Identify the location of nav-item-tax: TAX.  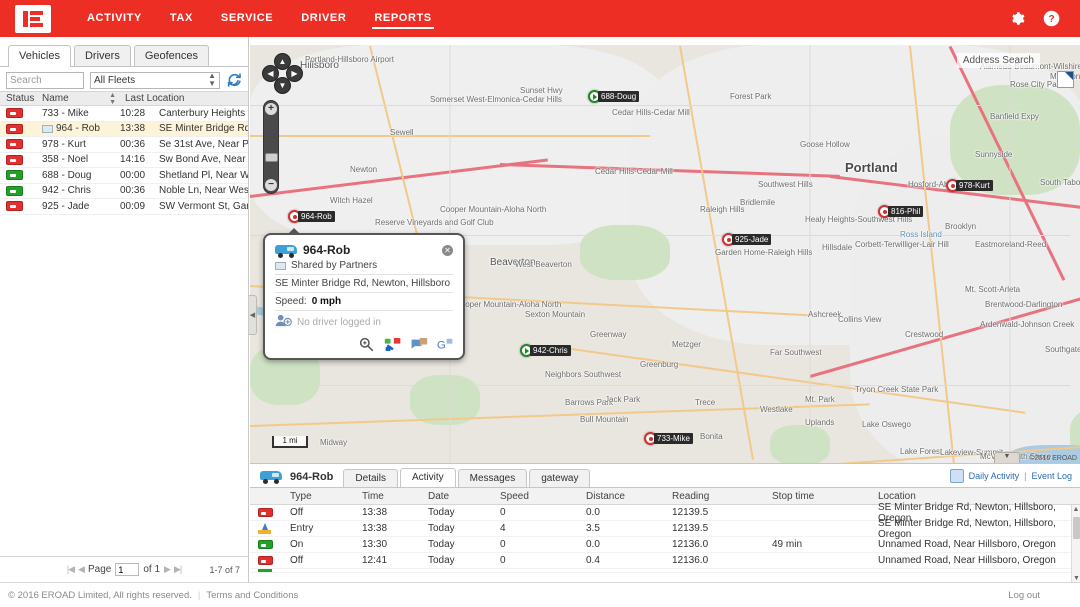
(181, 18).